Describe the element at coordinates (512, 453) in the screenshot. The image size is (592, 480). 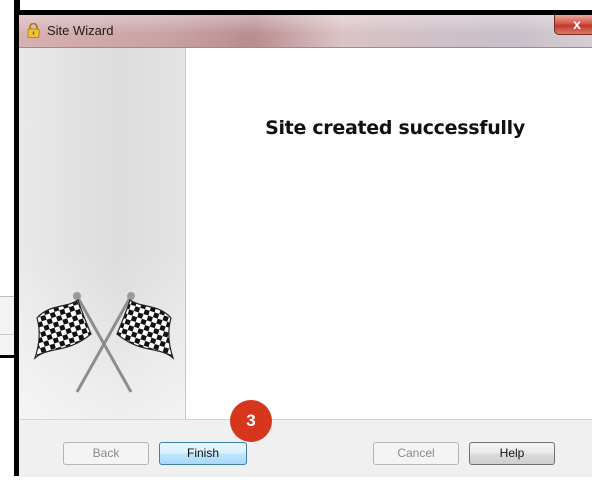
I see `help-button: Help` at that location.